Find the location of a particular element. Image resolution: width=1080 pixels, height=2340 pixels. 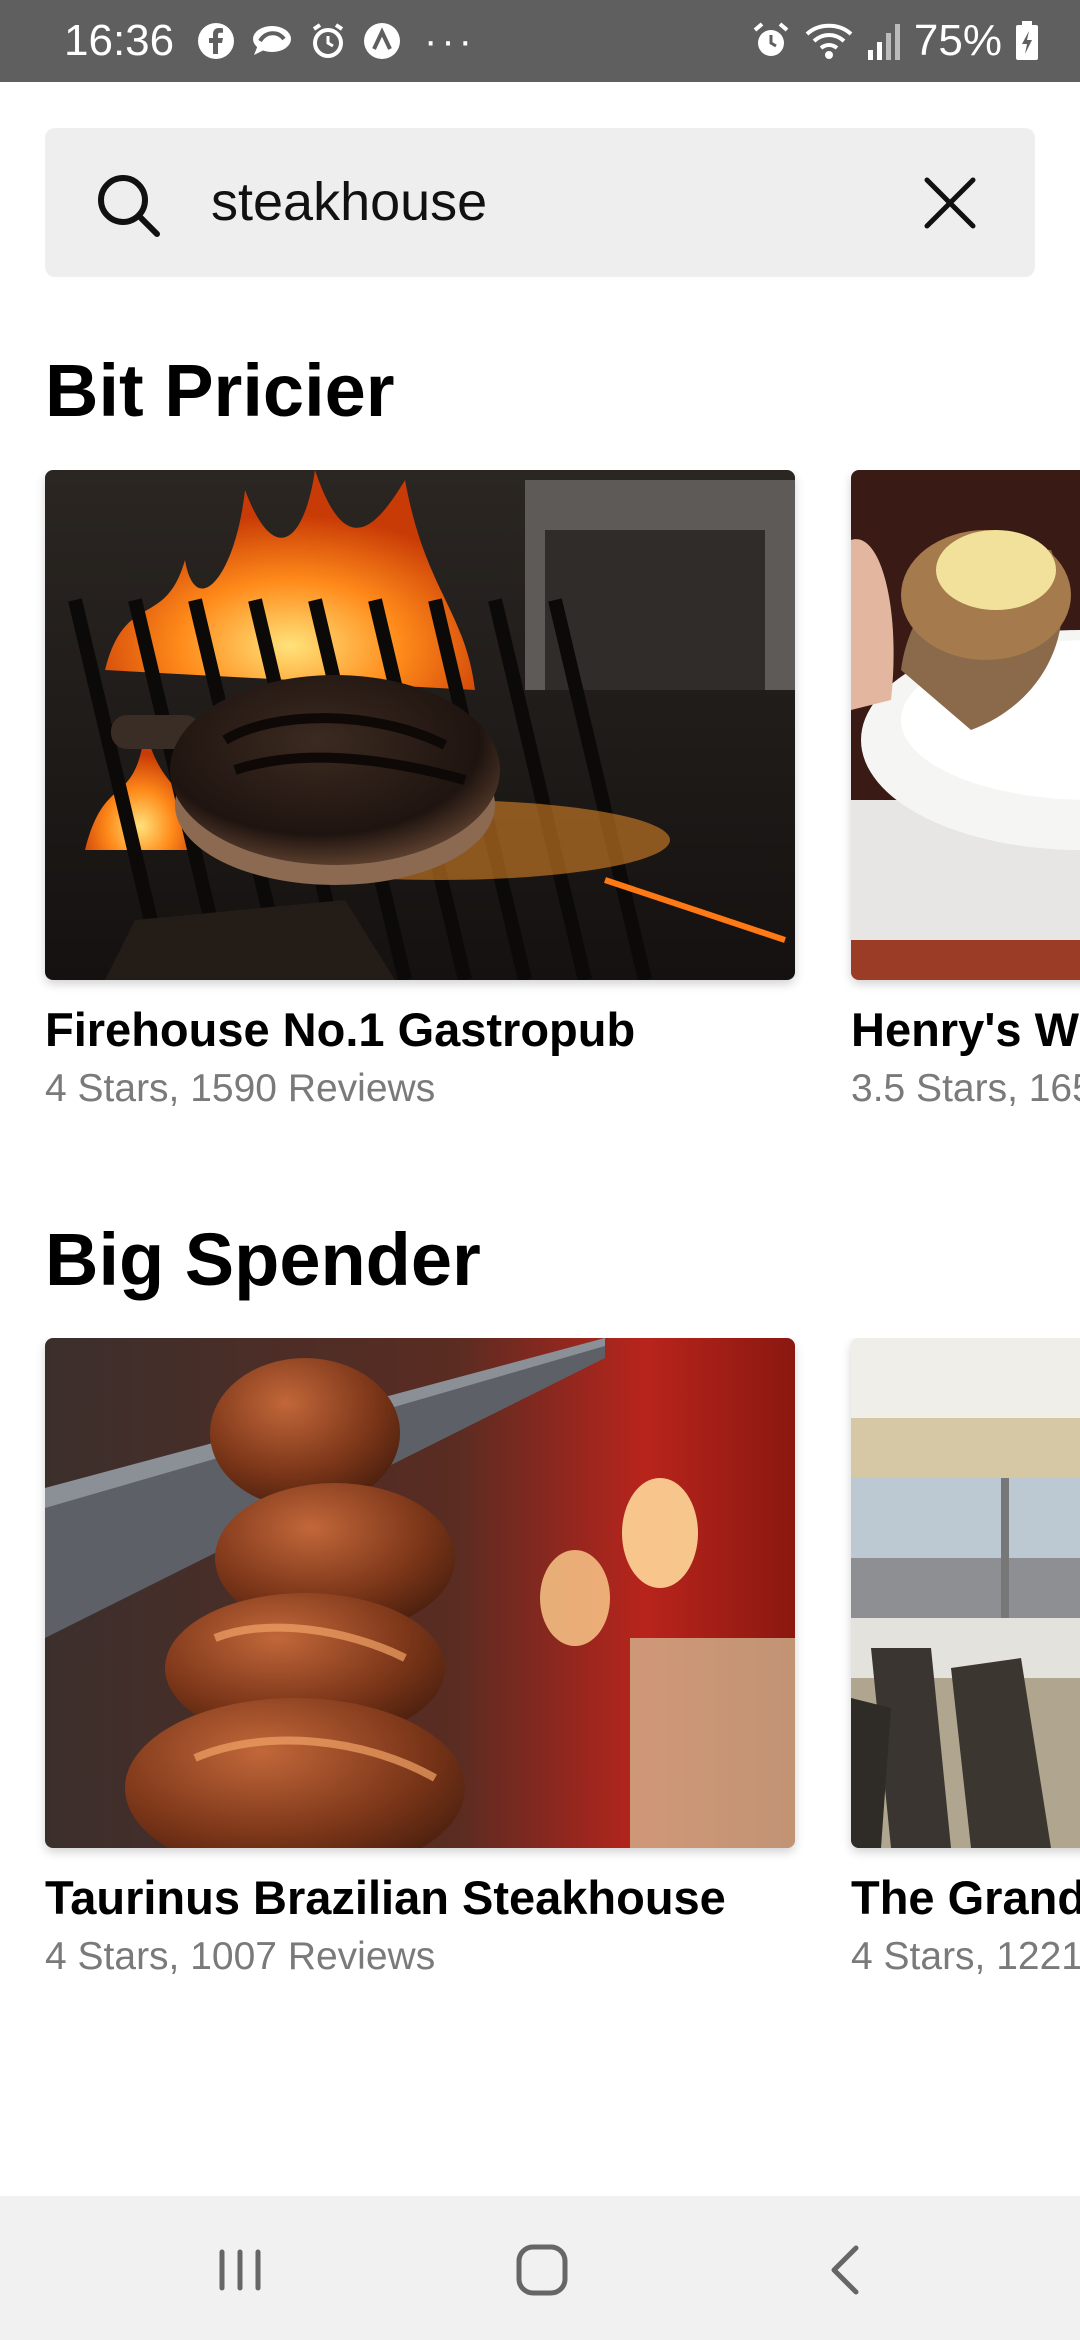

section-title: Big Spender is located at coordinates (263, 1259).